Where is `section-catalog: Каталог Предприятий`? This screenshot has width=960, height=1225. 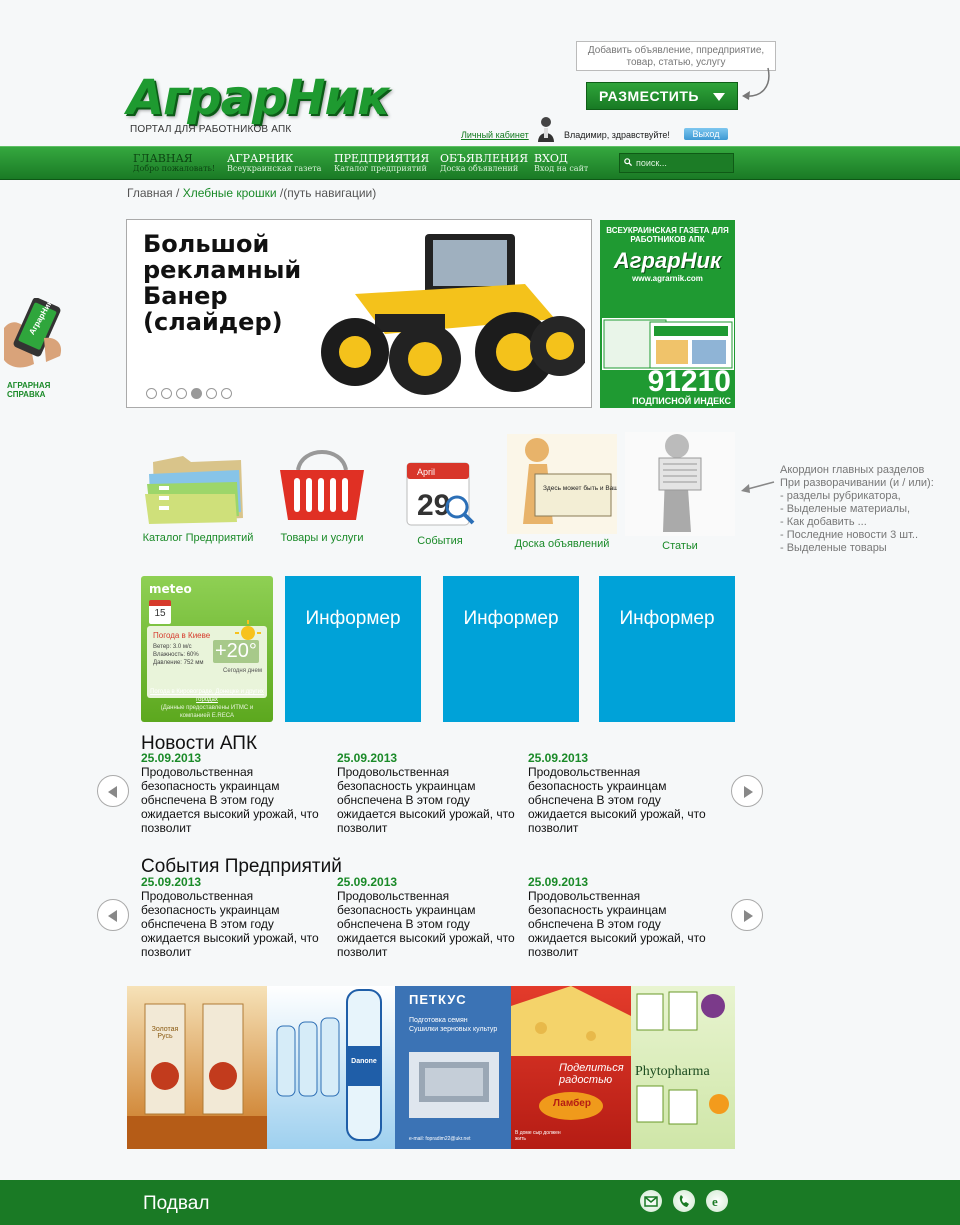
section-catalog: Каталог Предприятий is located at coordinates (198, 493).